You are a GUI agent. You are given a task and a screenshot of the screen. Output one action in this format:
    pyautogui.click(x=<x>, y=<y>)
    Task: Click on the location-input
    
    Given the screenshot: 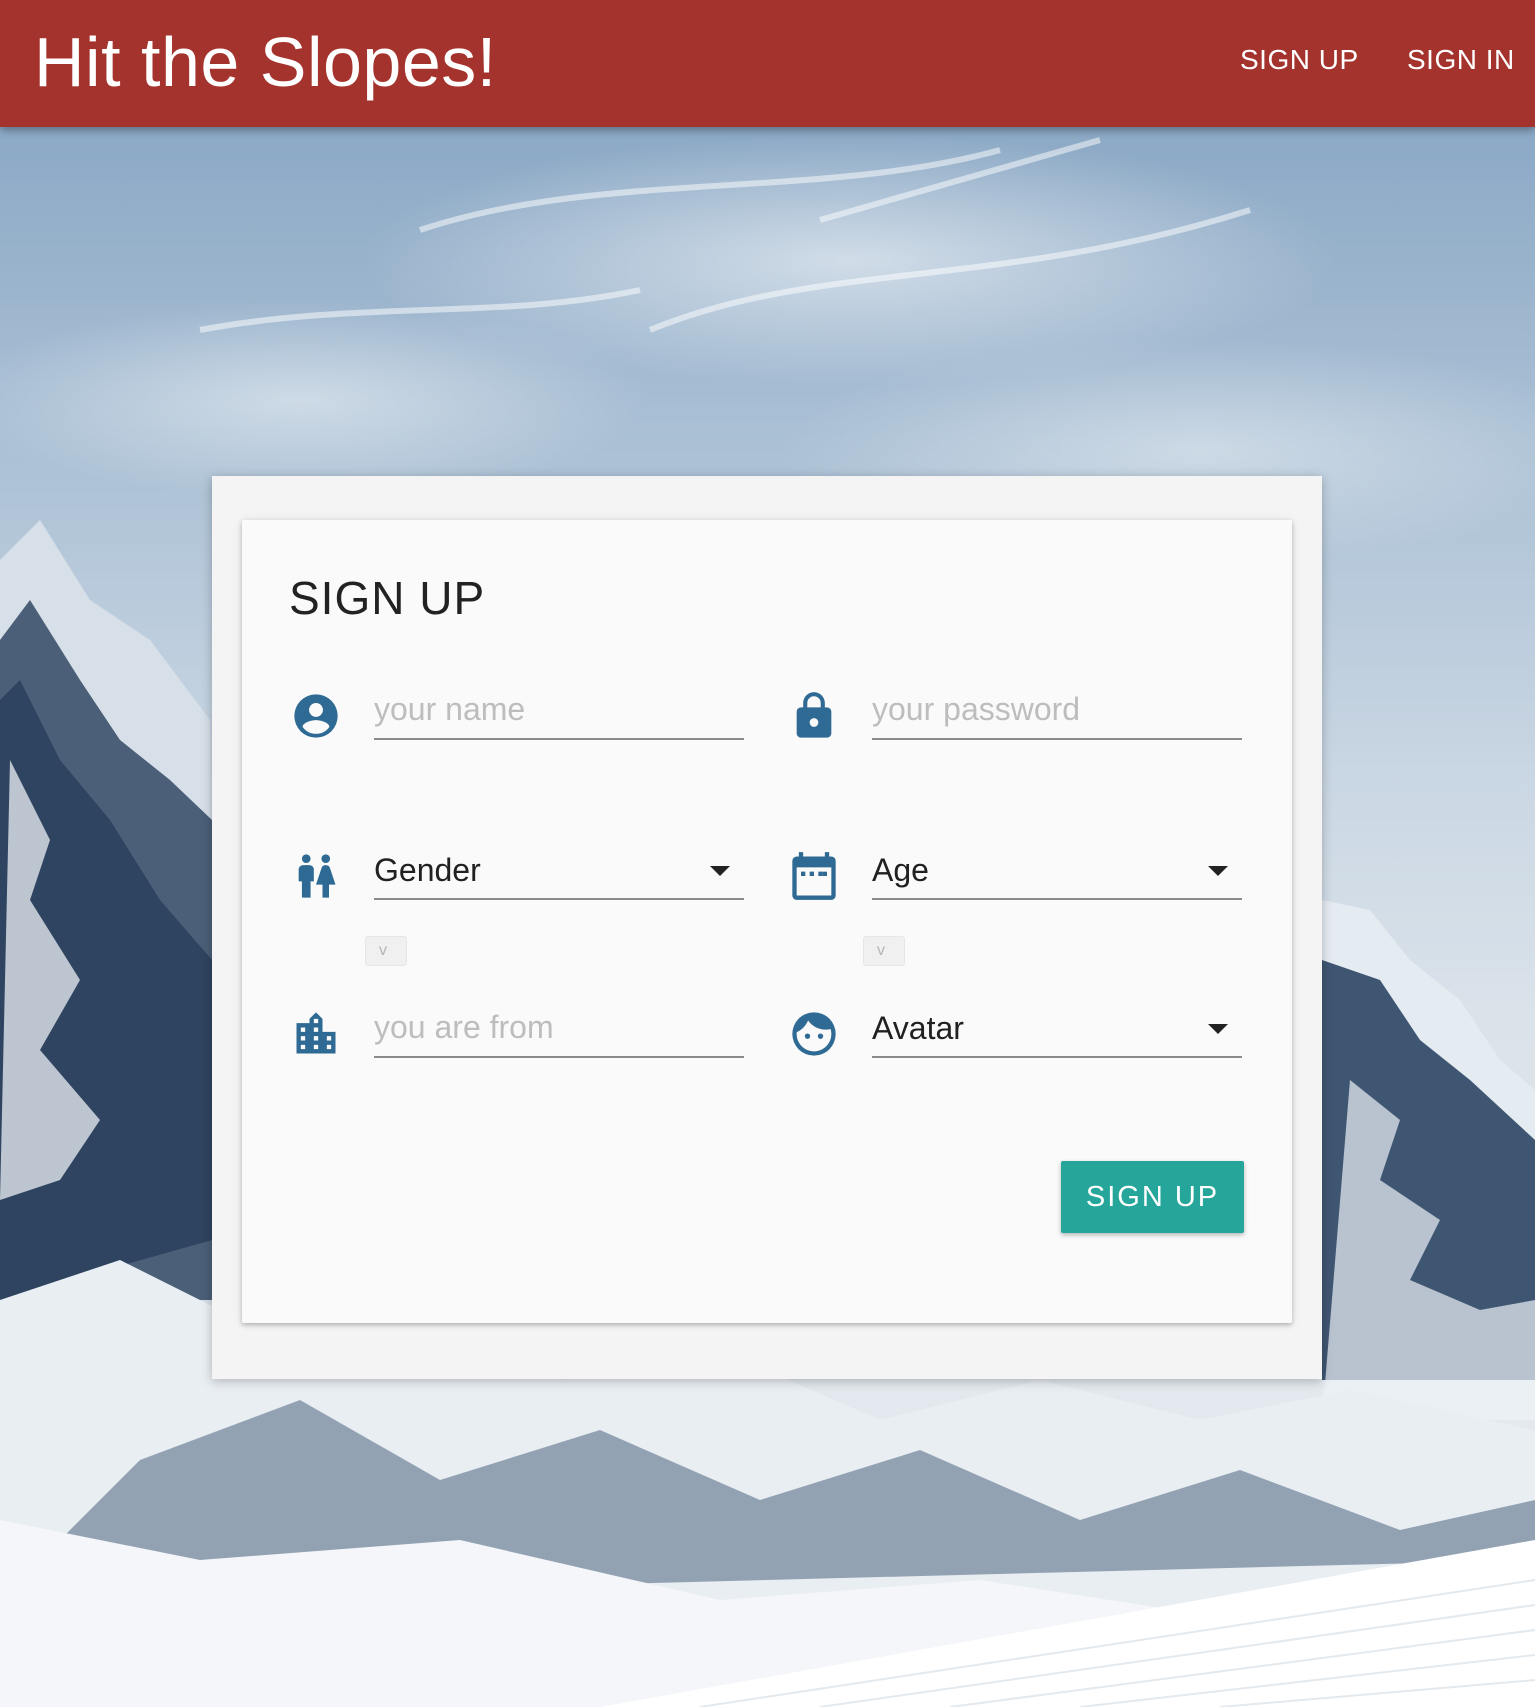 What is the action you would take?
    pyautogui.click(x=554, y=1027)
    